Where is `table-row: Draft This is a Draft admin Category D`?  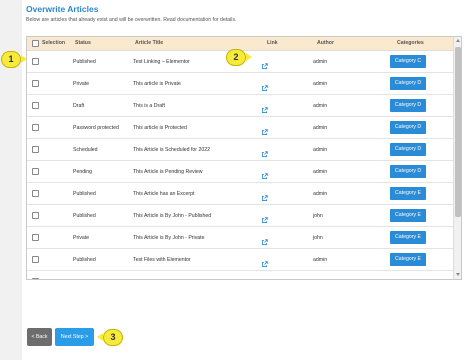 table-row: Draft This is a Draft admin Category D is located at coordinates (240, 106).